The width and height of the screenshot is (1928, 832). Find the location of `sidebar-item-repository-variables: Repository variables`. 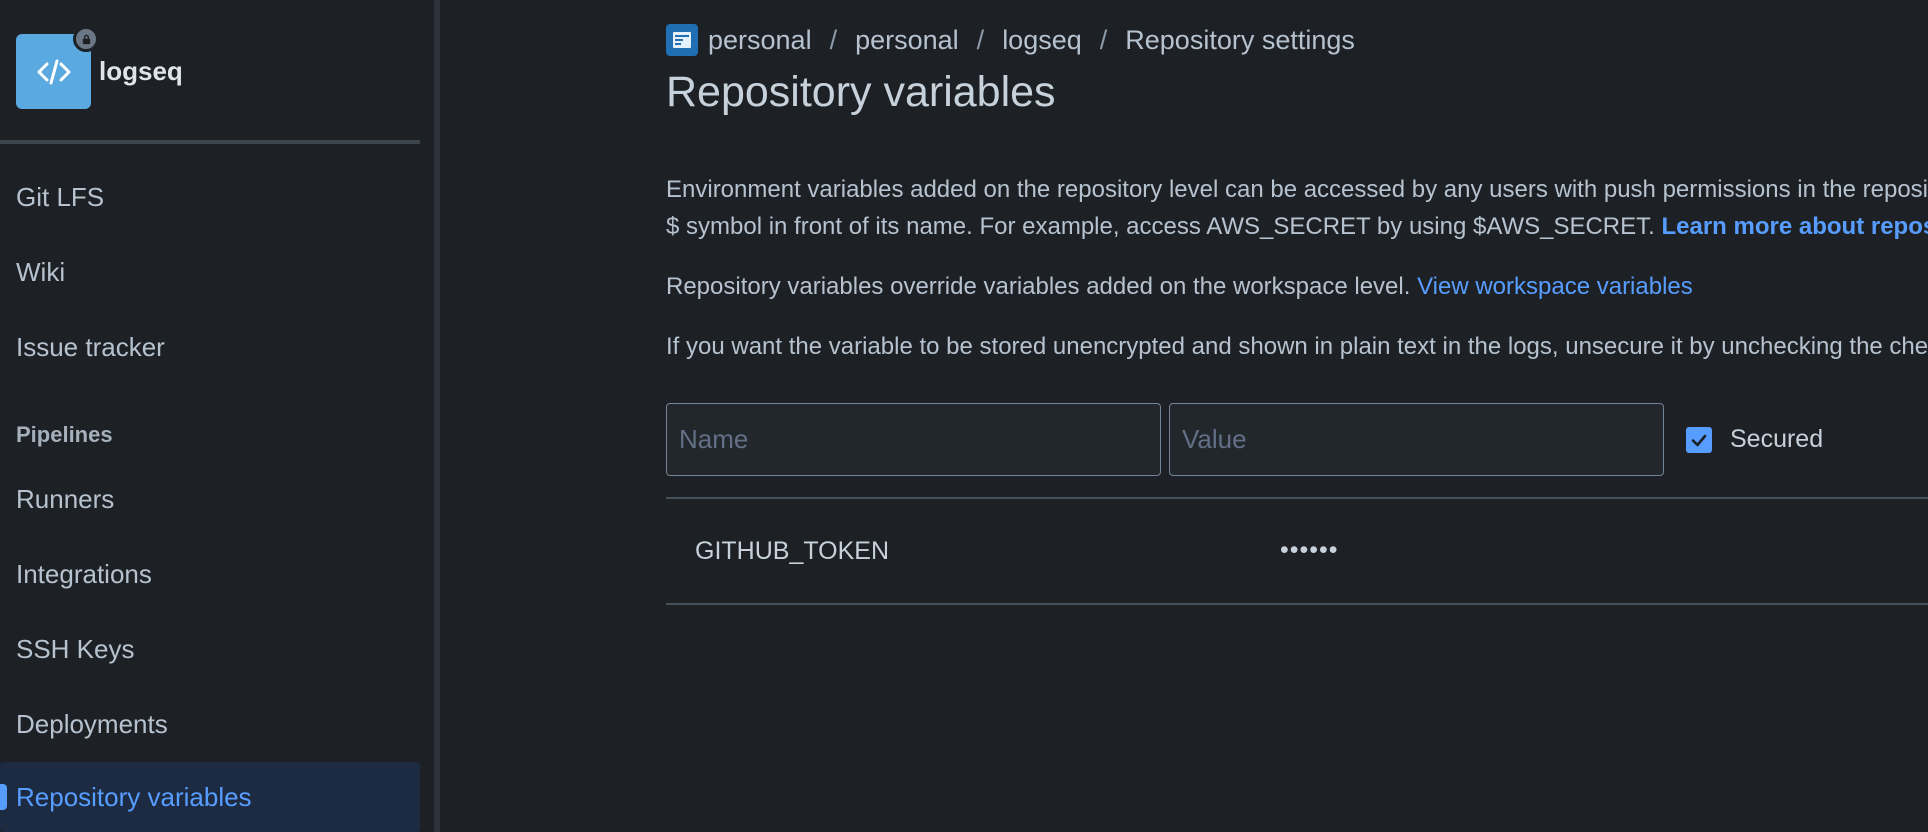

sidebar-item-repository-variables: Repository variables is located at coordinates (210, 797).